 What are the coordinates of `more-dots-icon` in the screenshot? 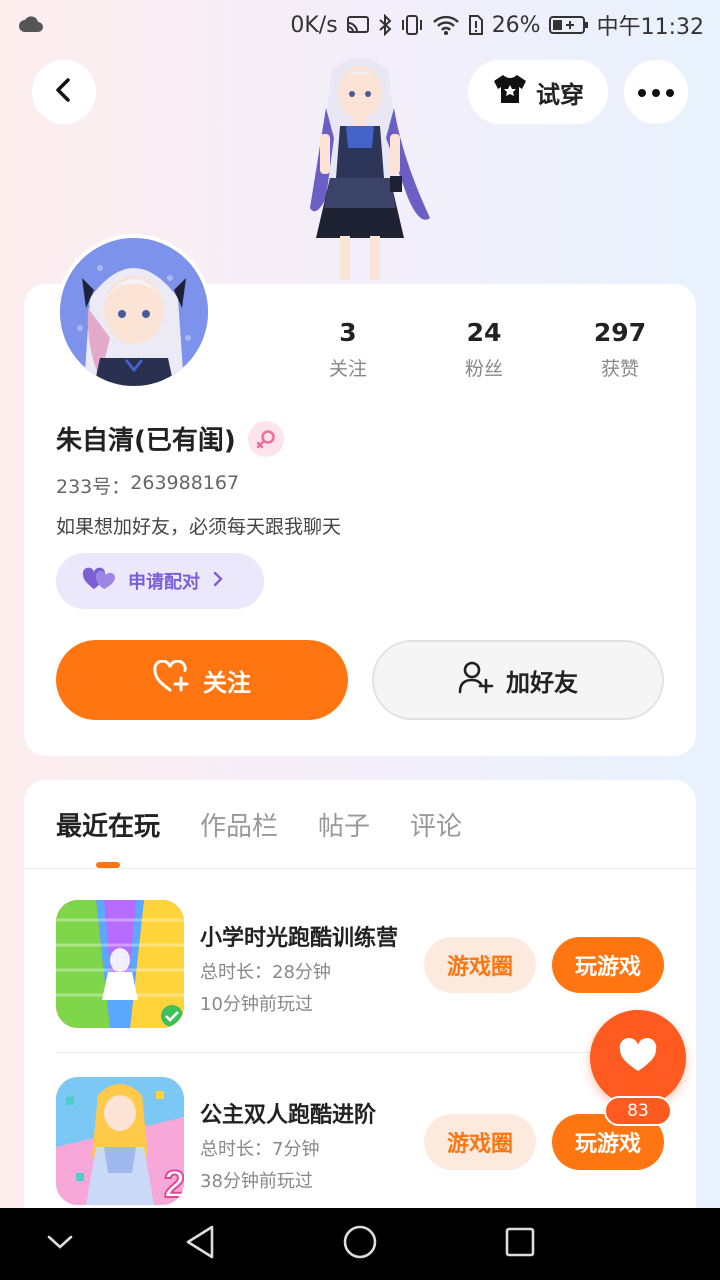 It's located at (656, 92).